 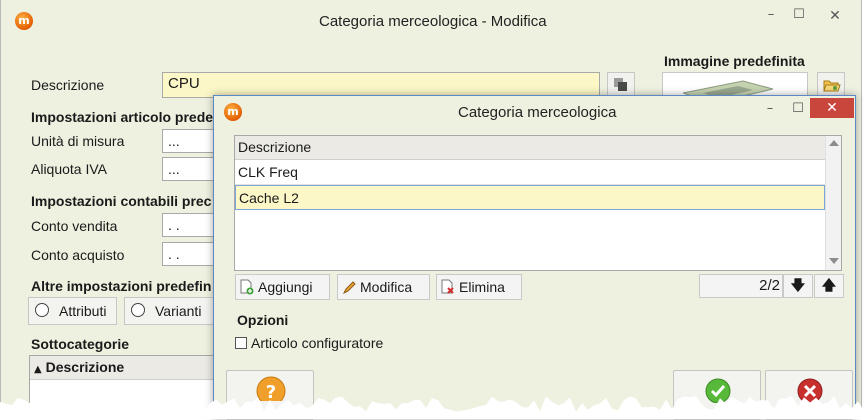 I want to click on arrow-down-icon: 🡇, so click(x=798, y=286).